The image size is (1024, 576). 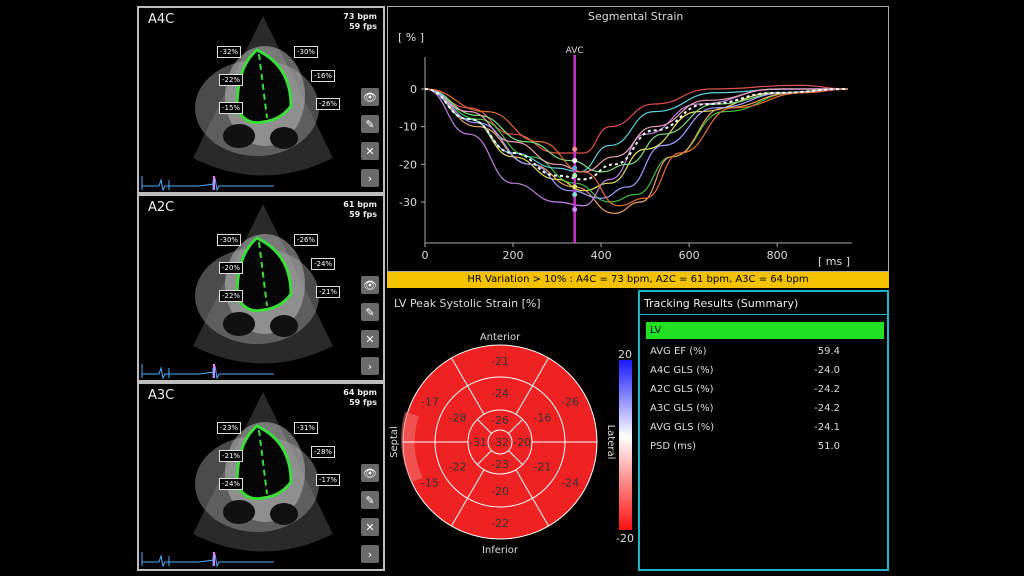 I want to click on basal-segment-value: -21, so click(x=500, y=361).